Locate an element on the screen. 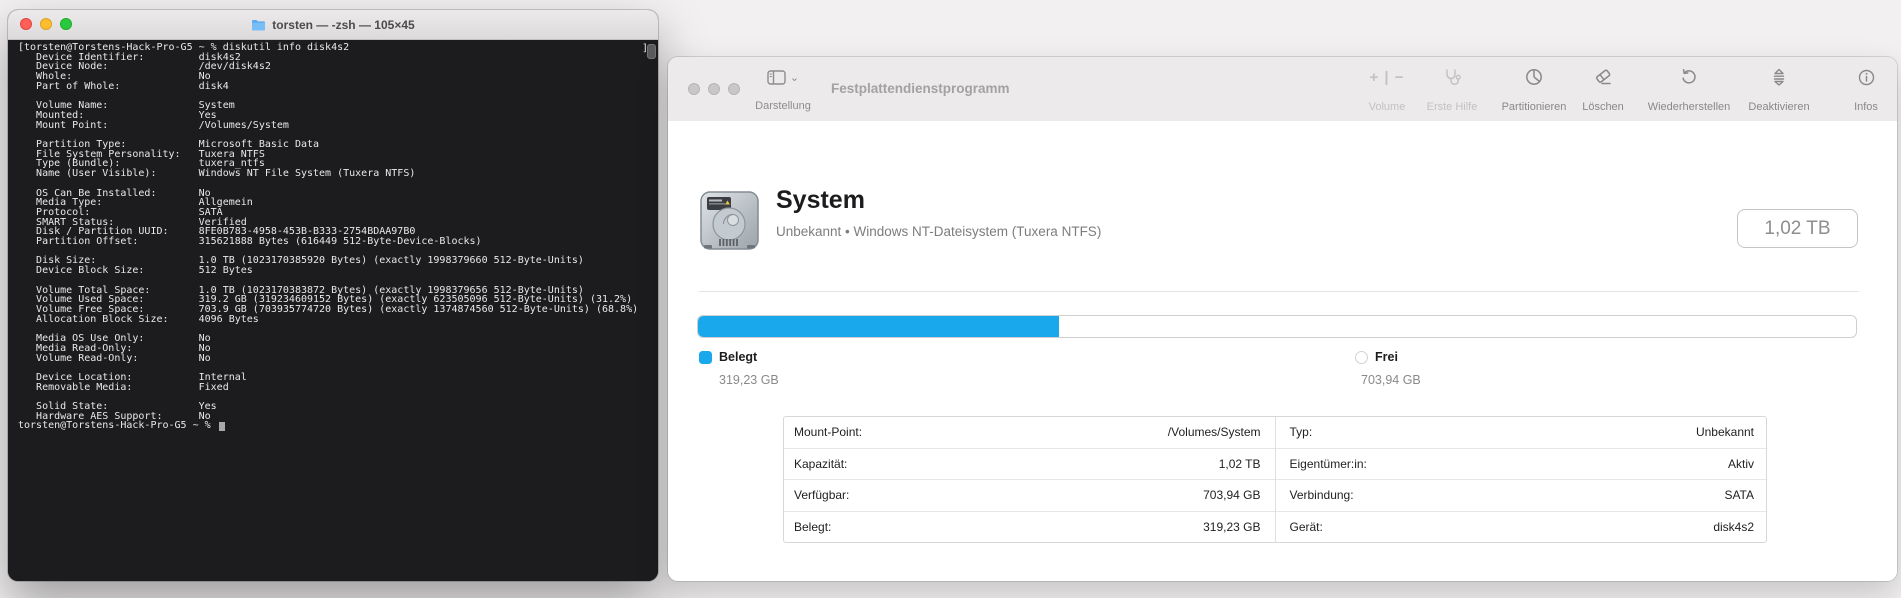 This screenshot has height=598, width=1901. volume-name: System is located at coordinates (820, 200).